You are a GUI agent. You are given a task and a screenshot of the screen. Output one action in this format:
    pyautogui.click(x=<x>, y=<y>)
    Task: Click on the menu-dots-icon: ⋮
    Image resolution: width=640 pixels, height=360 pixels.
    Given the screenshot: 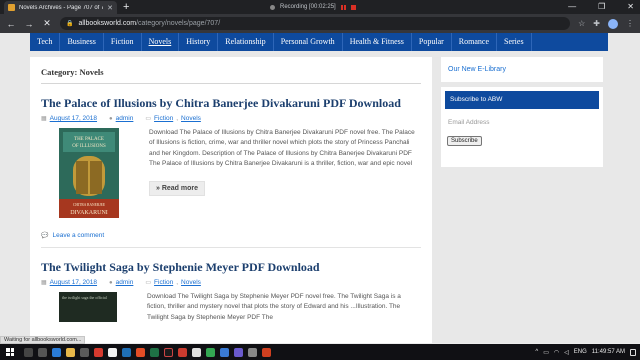 What is the action you would take?
    pyautogui.click(x=630, y=23)
    